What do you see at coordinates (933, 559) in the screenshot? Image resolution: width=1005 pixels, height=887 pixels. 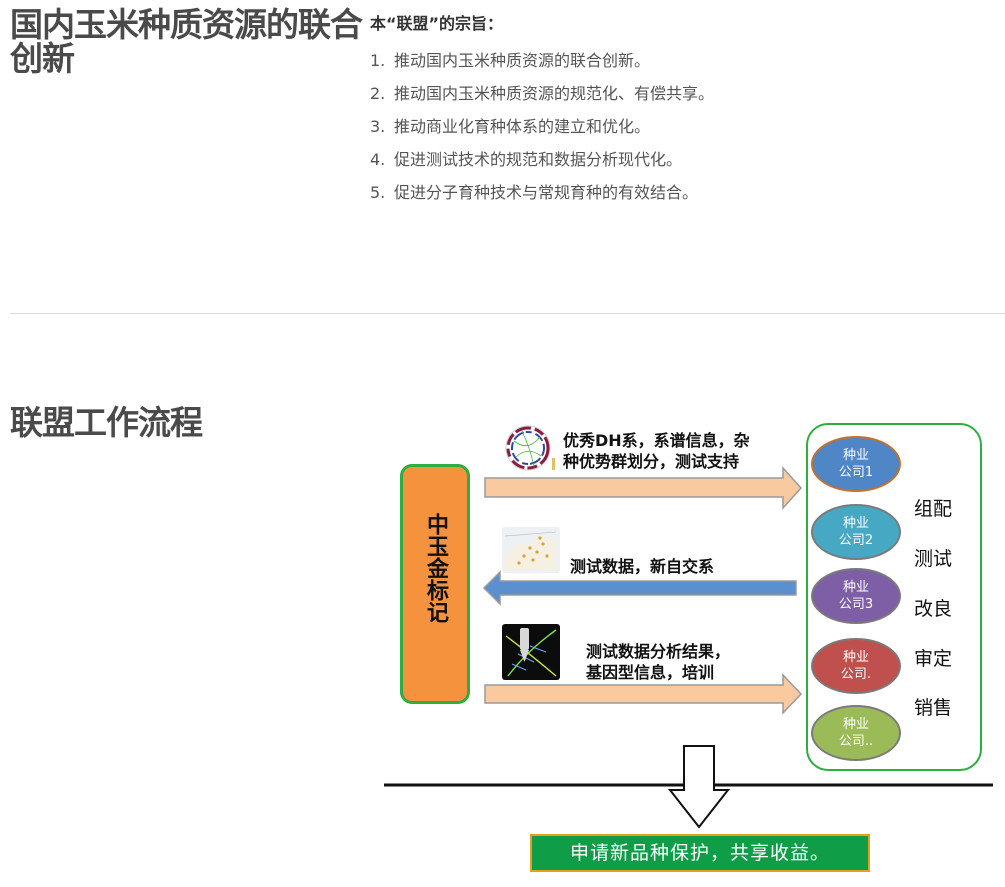 I see `step-label: 测试` at bounding box center [933, 559].